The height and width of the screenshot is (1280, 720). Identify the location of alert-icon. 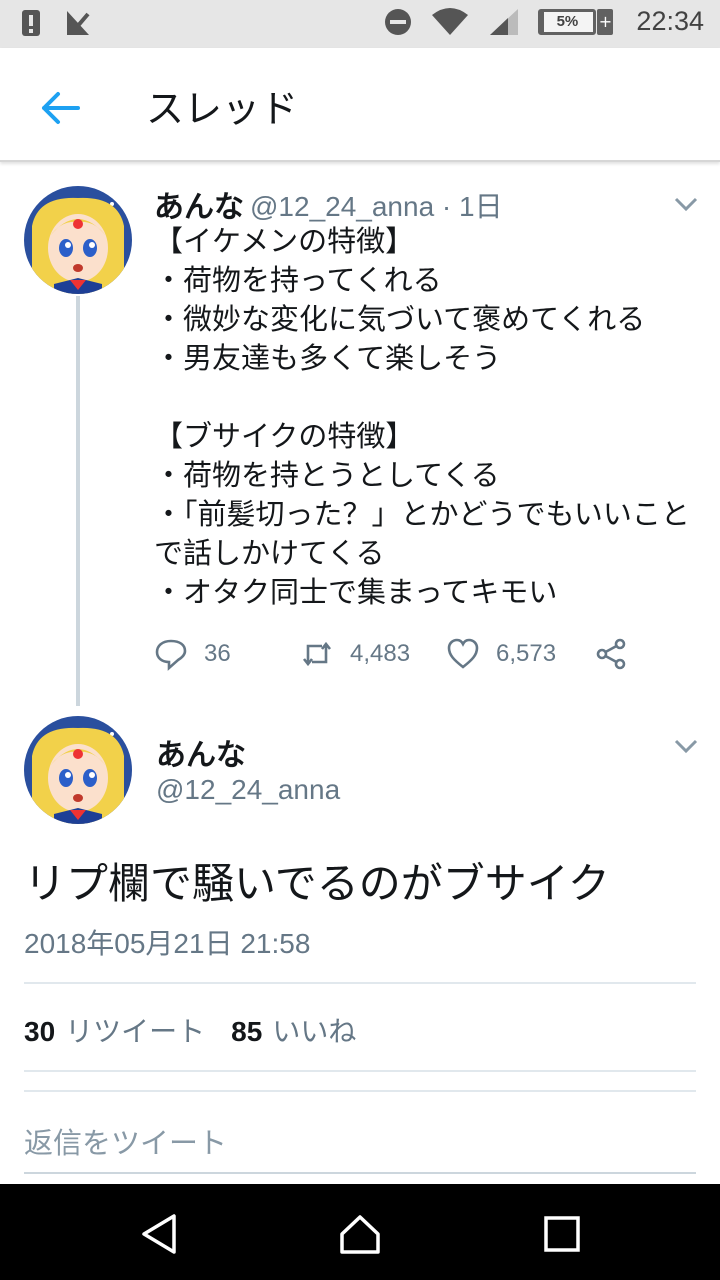
(31, 23).